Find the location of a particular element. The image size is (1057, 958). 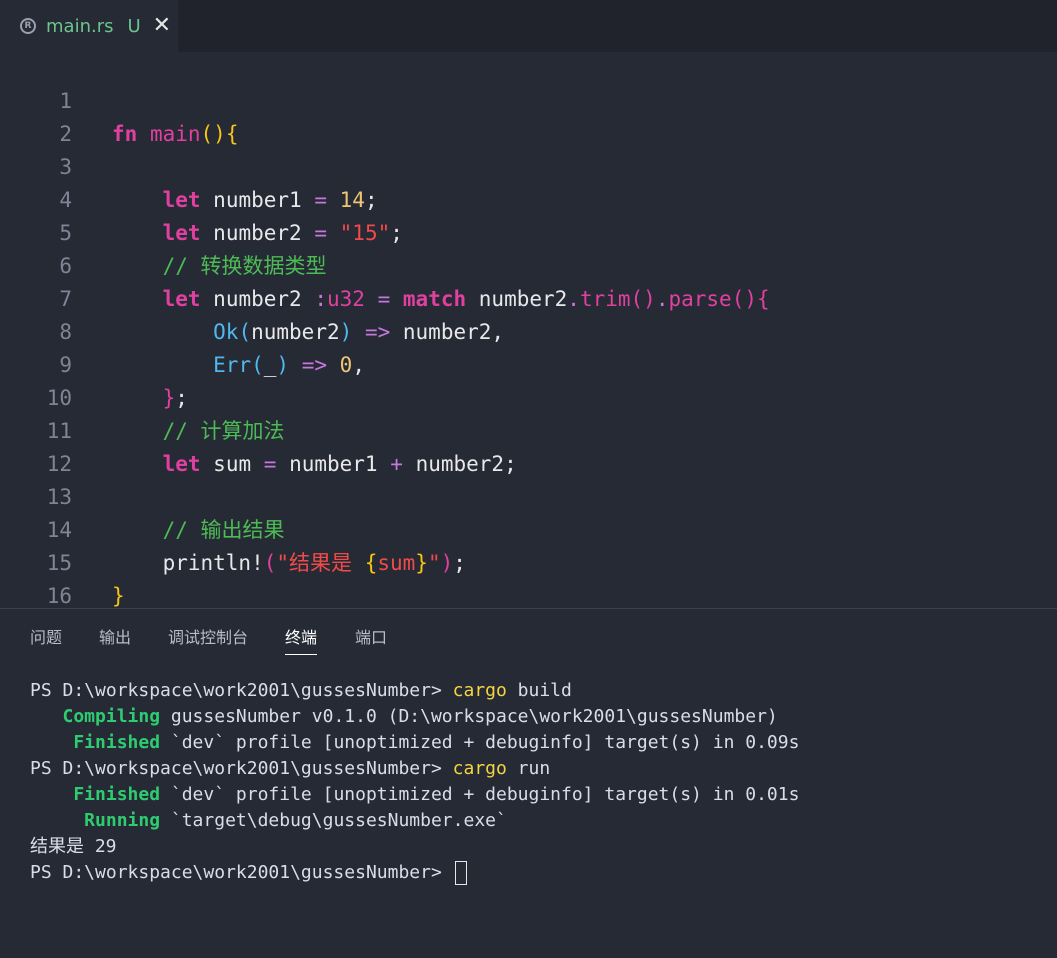

code-line: 13 // 输出结果 is located at coordinates (528, 495).